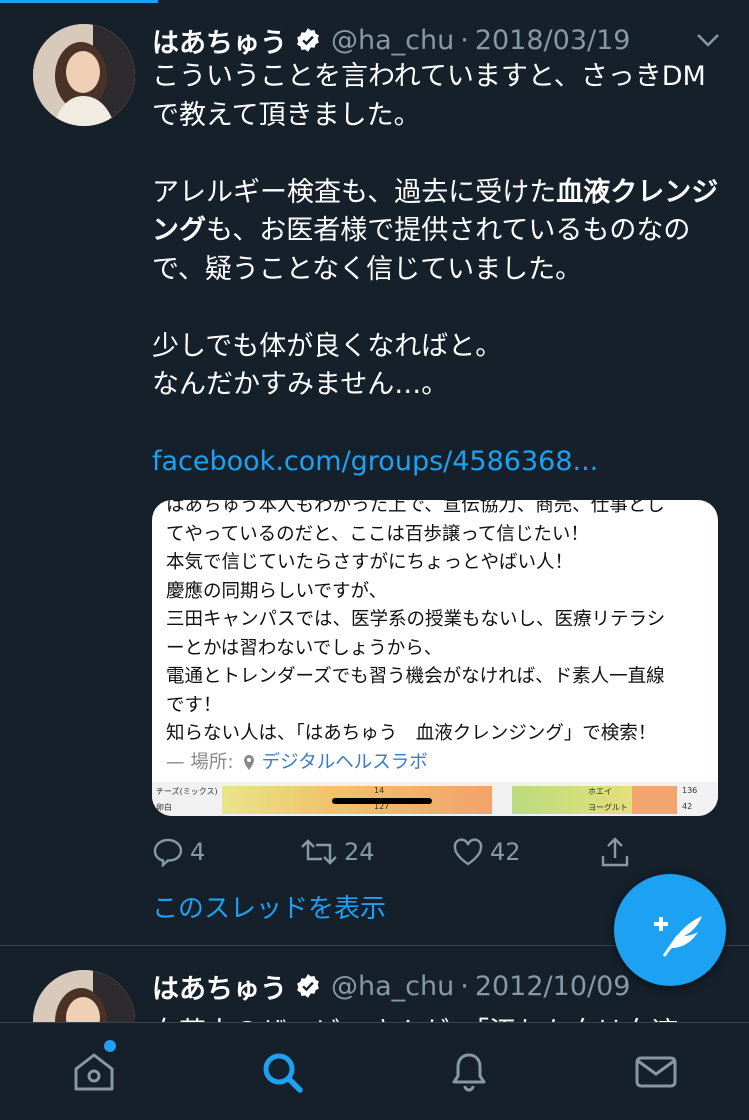 The width and height of the screenshot is (749, 1120). What do you see at coordinates (416, 619) in the screenshot?
I see `media-line: 三田キャンパスでは、医学系の授業もないし、医療リテラシ` at bounding box center [416, 619].